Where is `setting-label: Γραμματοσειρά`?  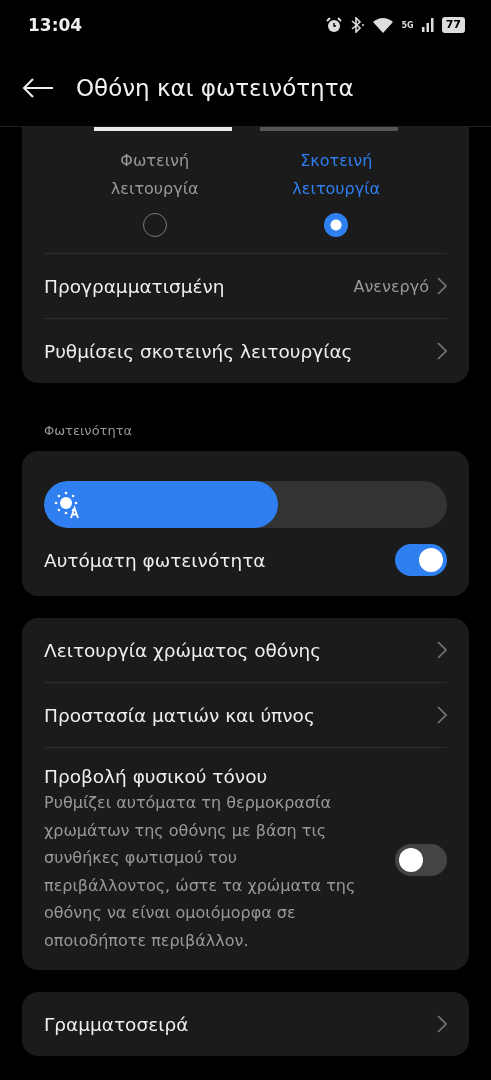
setting-label: Γραμματοσειρά is located at coordinates (116, 1024).